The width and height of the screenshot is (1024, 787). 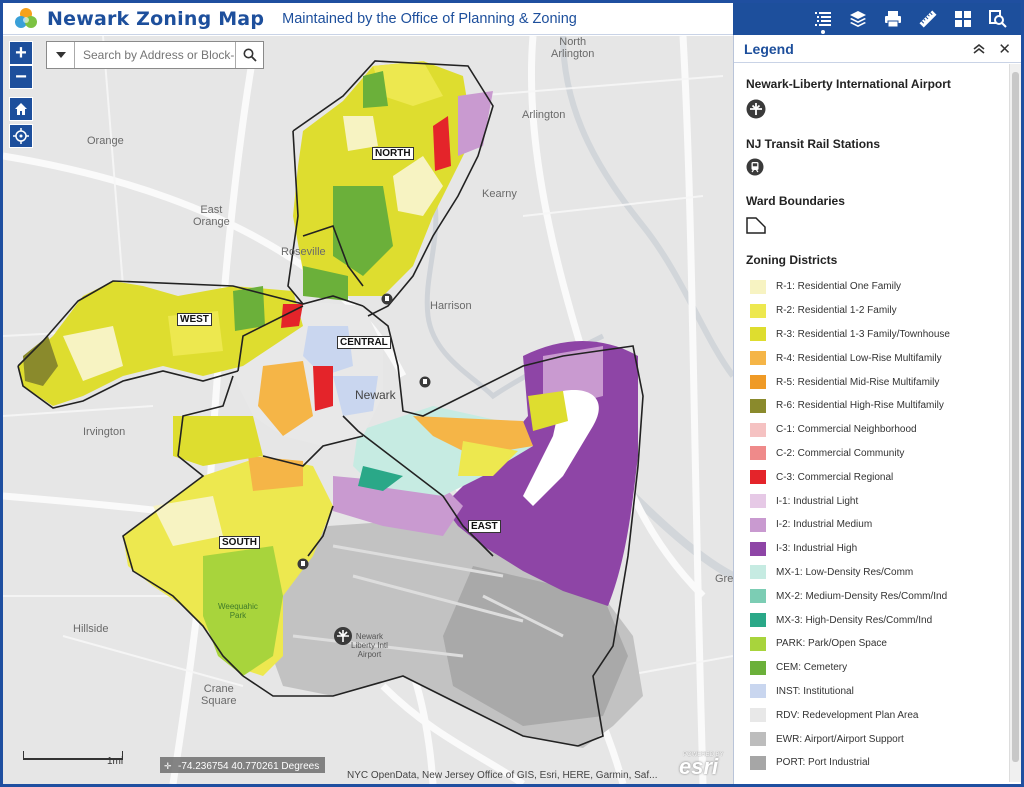 What do you see at coordinates (822, 19) in the screenshot?
I see `legend-list-icon` at bounding box center [822, 19].